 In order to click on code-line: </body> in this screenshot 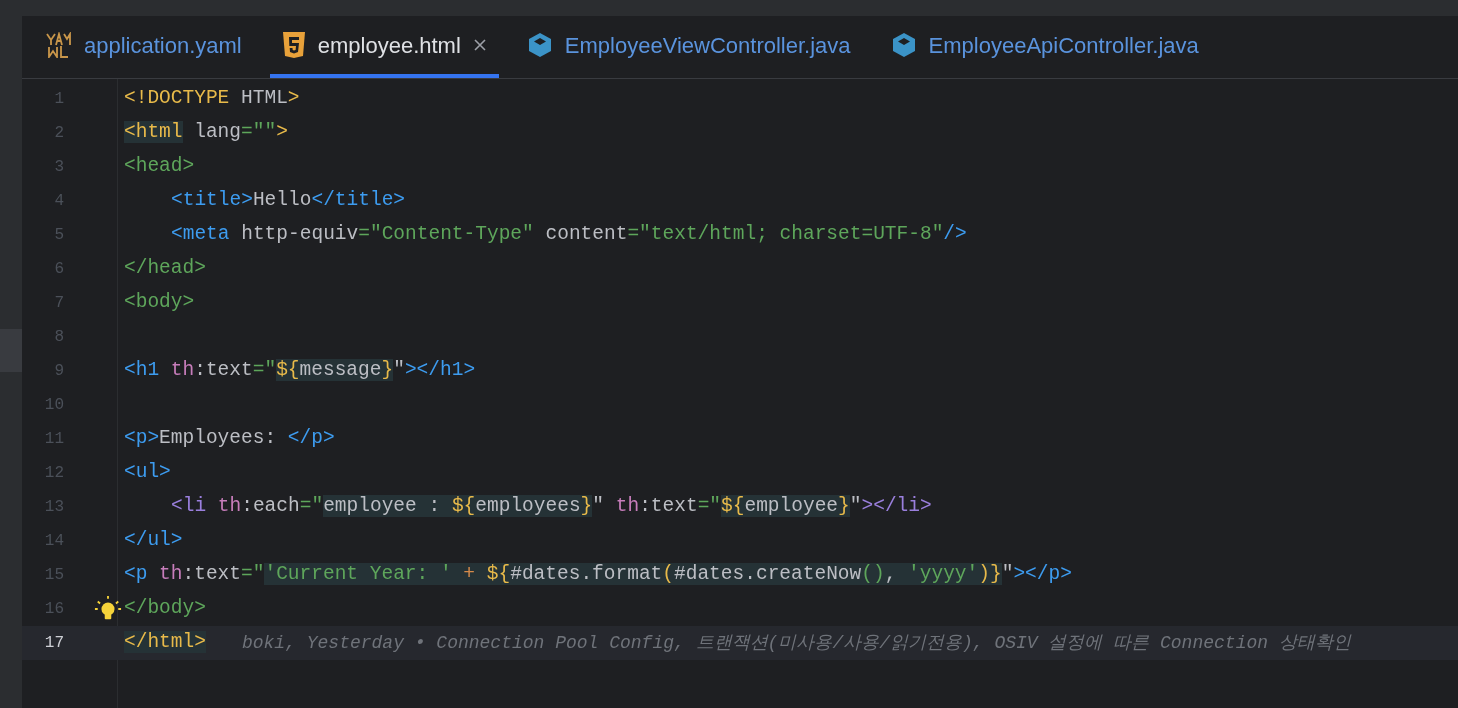, I will do `click(165, 609)`.